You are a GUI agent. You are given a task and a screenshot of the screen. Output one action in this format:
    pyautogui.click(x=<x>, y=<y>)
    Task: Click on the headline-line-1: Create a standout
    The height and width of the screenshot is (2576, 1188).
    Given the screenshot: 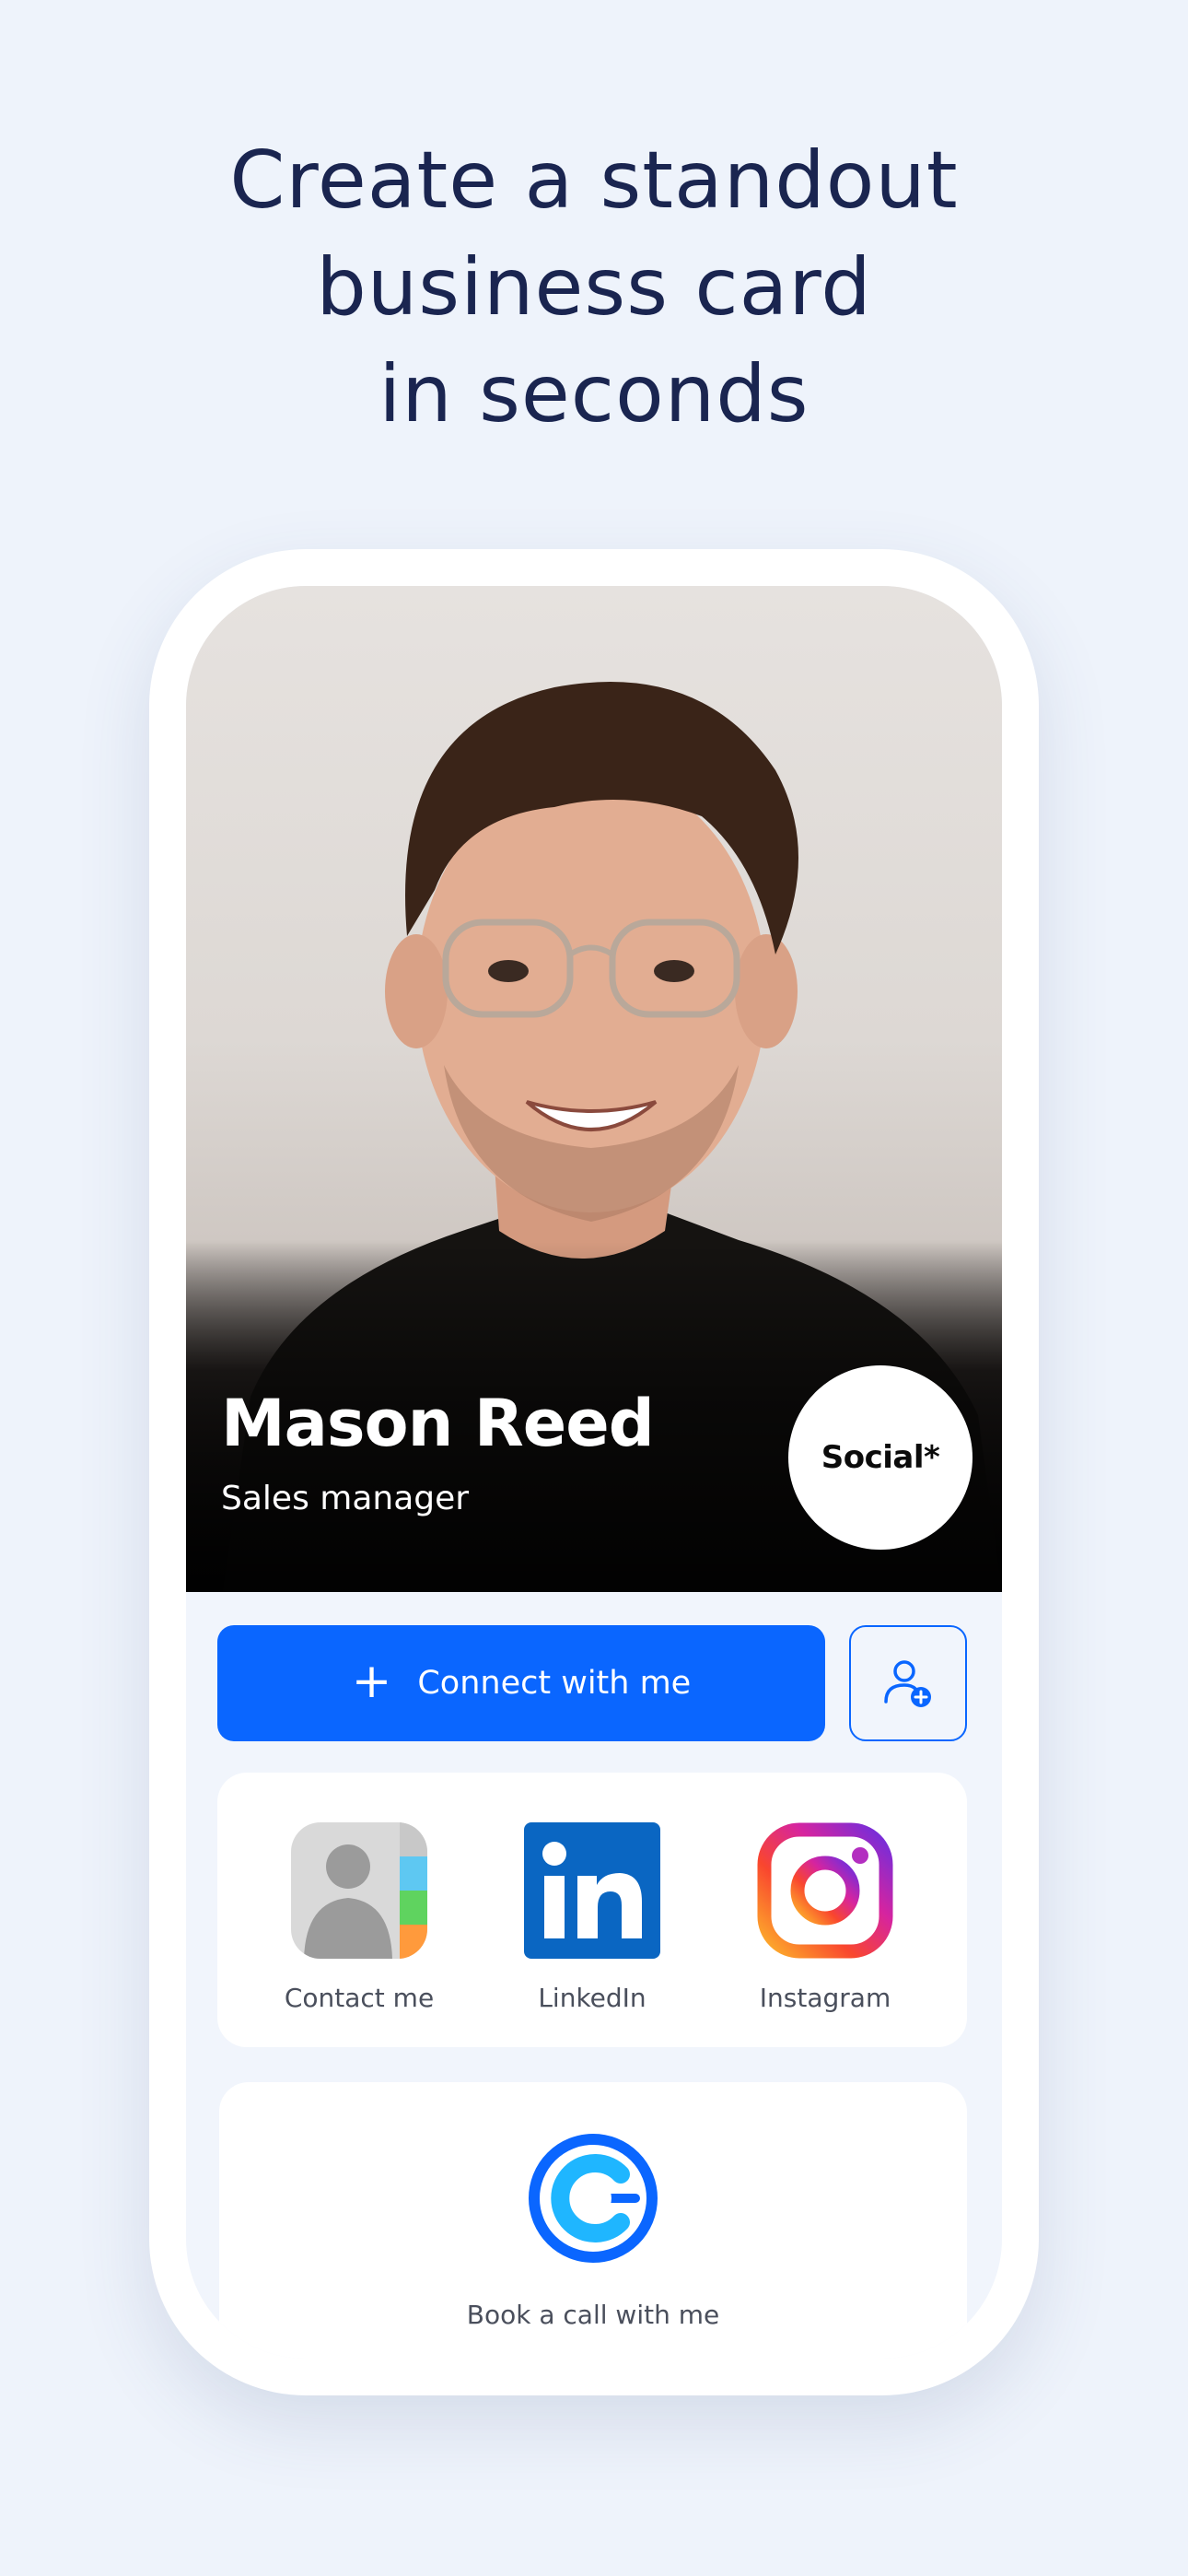 What is the action you would take?
    pyautogui.click(x=594, y=181)
    